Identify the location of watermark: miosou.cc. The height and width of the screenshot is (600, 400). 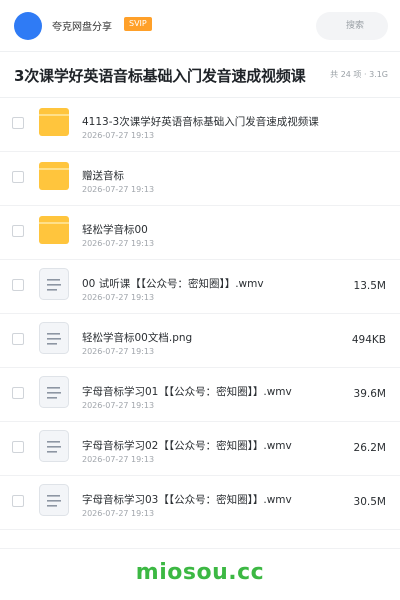
(200, 572).